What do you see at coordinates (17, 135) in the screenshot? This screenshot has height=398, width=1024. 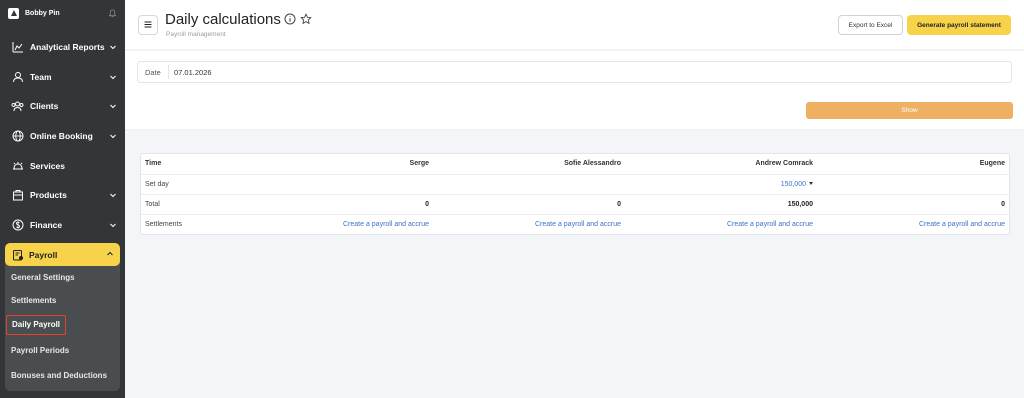 I see `globe-icon` at bounding box center [17, 135].